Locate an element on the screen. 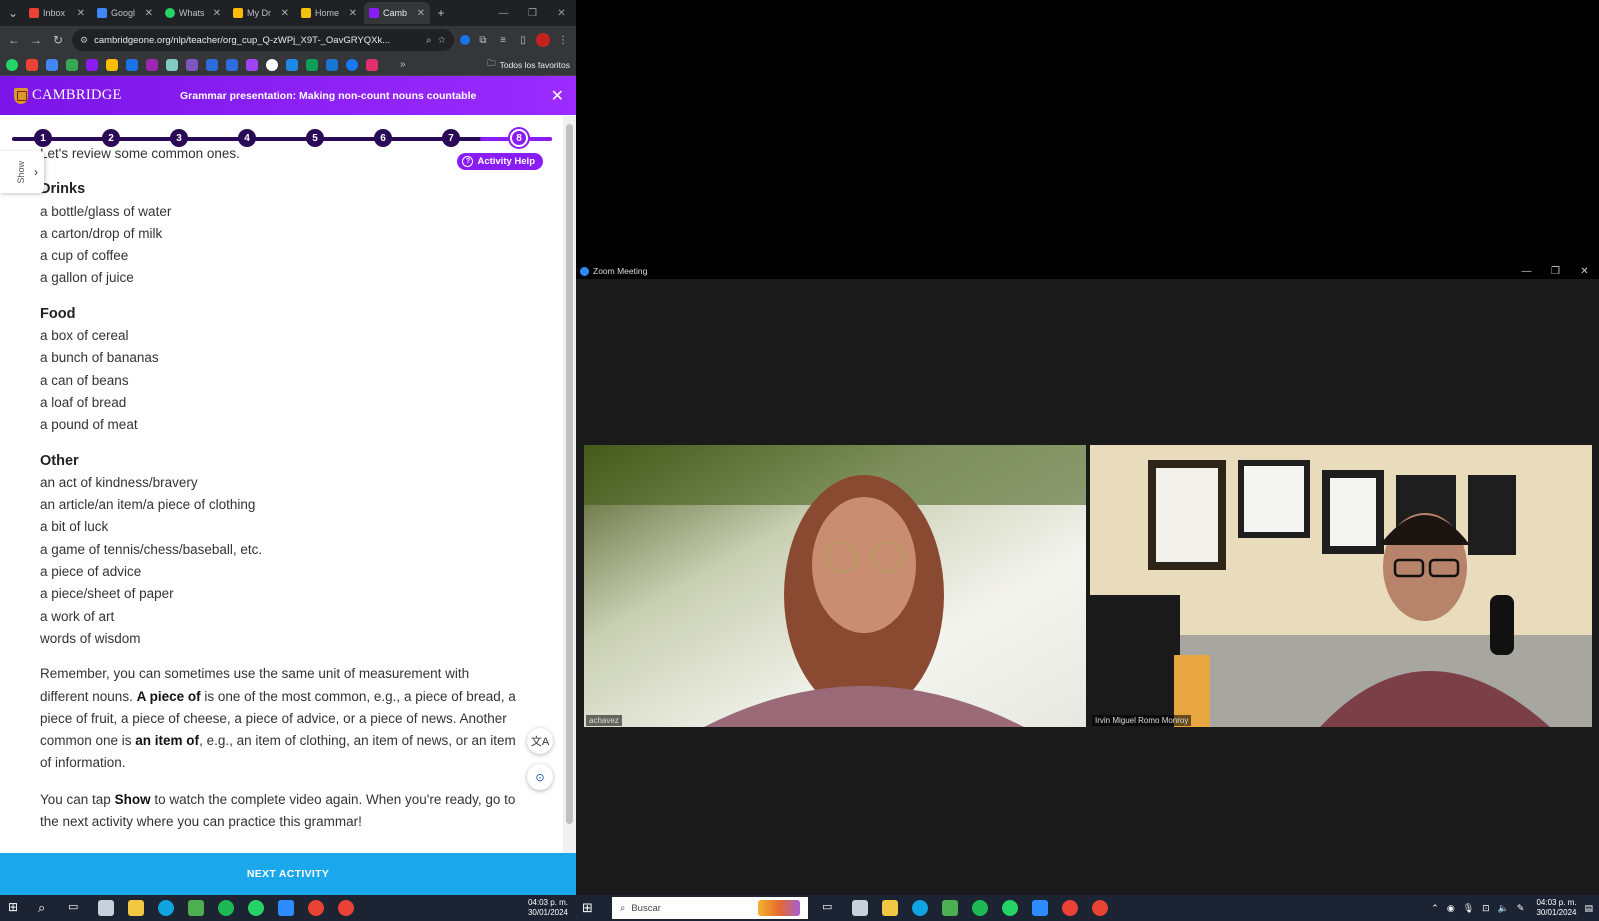 The image size is (1599, 921). side-panel-icon: ▯ is located at coordinates (523, 40).